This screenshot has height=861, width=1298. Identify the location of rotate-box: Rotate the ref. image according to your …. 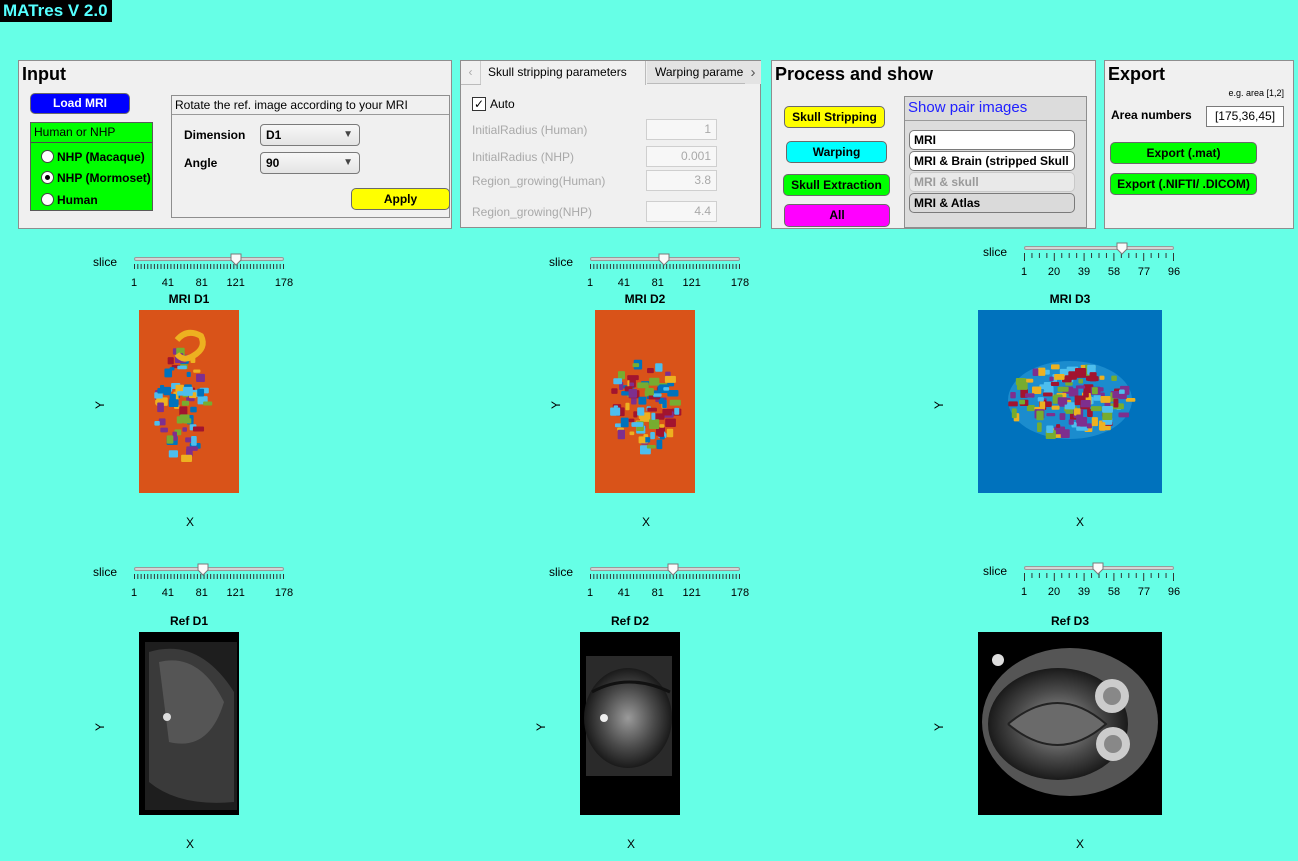
(310, 156).